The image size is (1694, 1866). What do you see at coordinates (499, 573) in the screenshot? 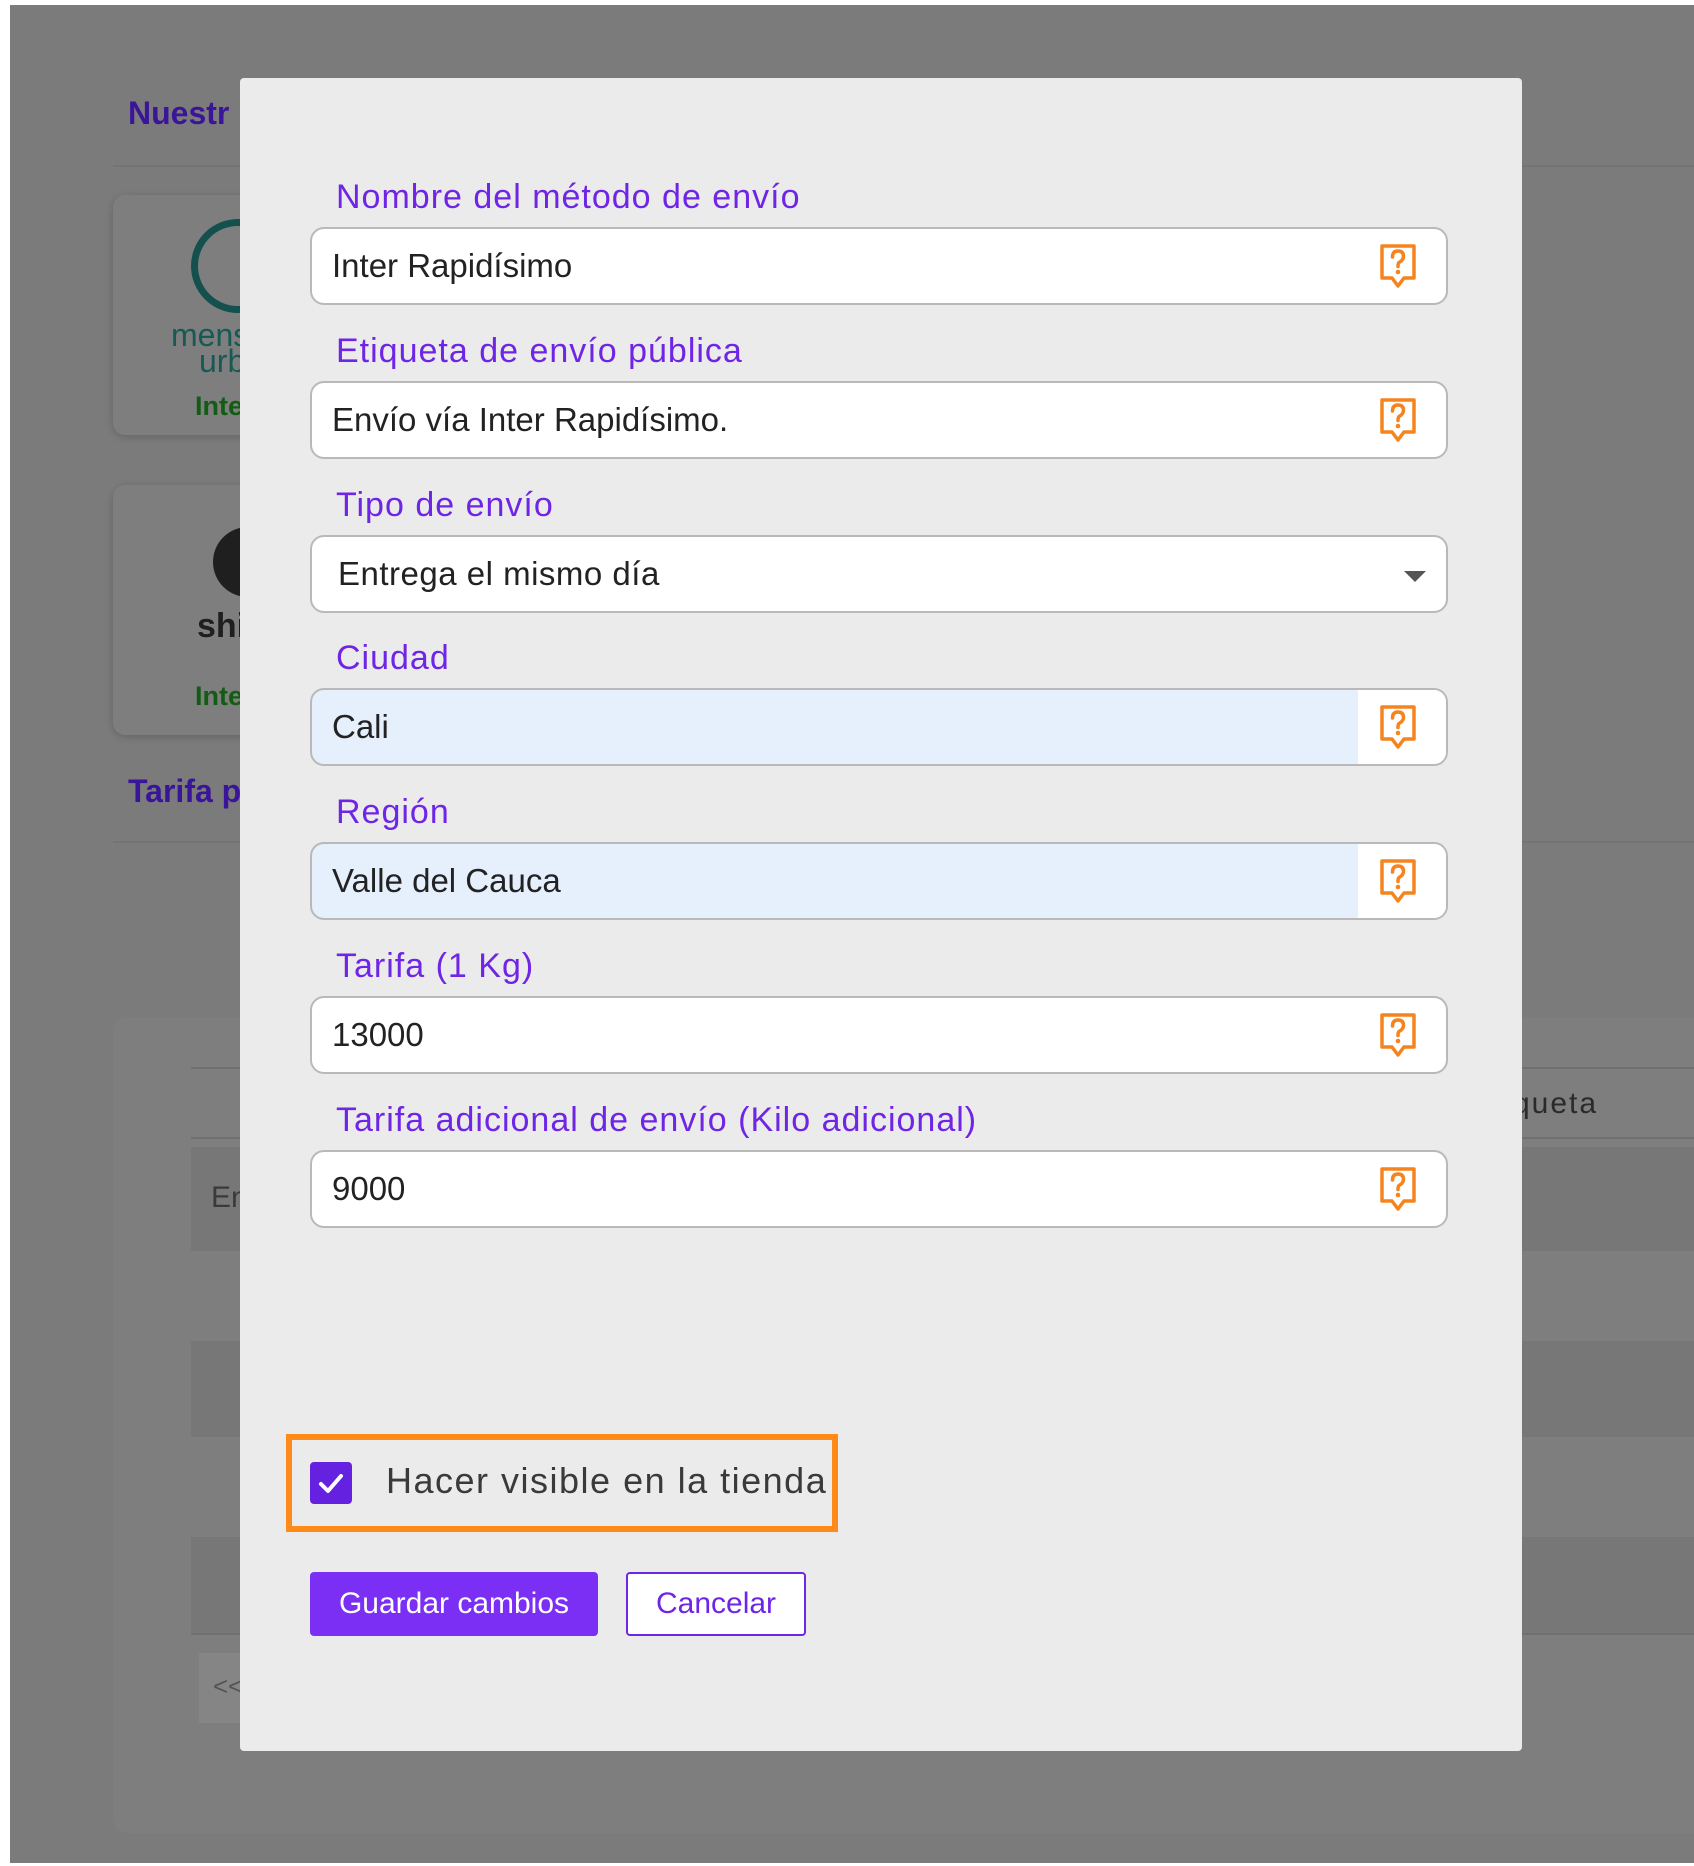
I see `shipping-type-value: Entrega el mismo día` at bounding box center [499, 573].